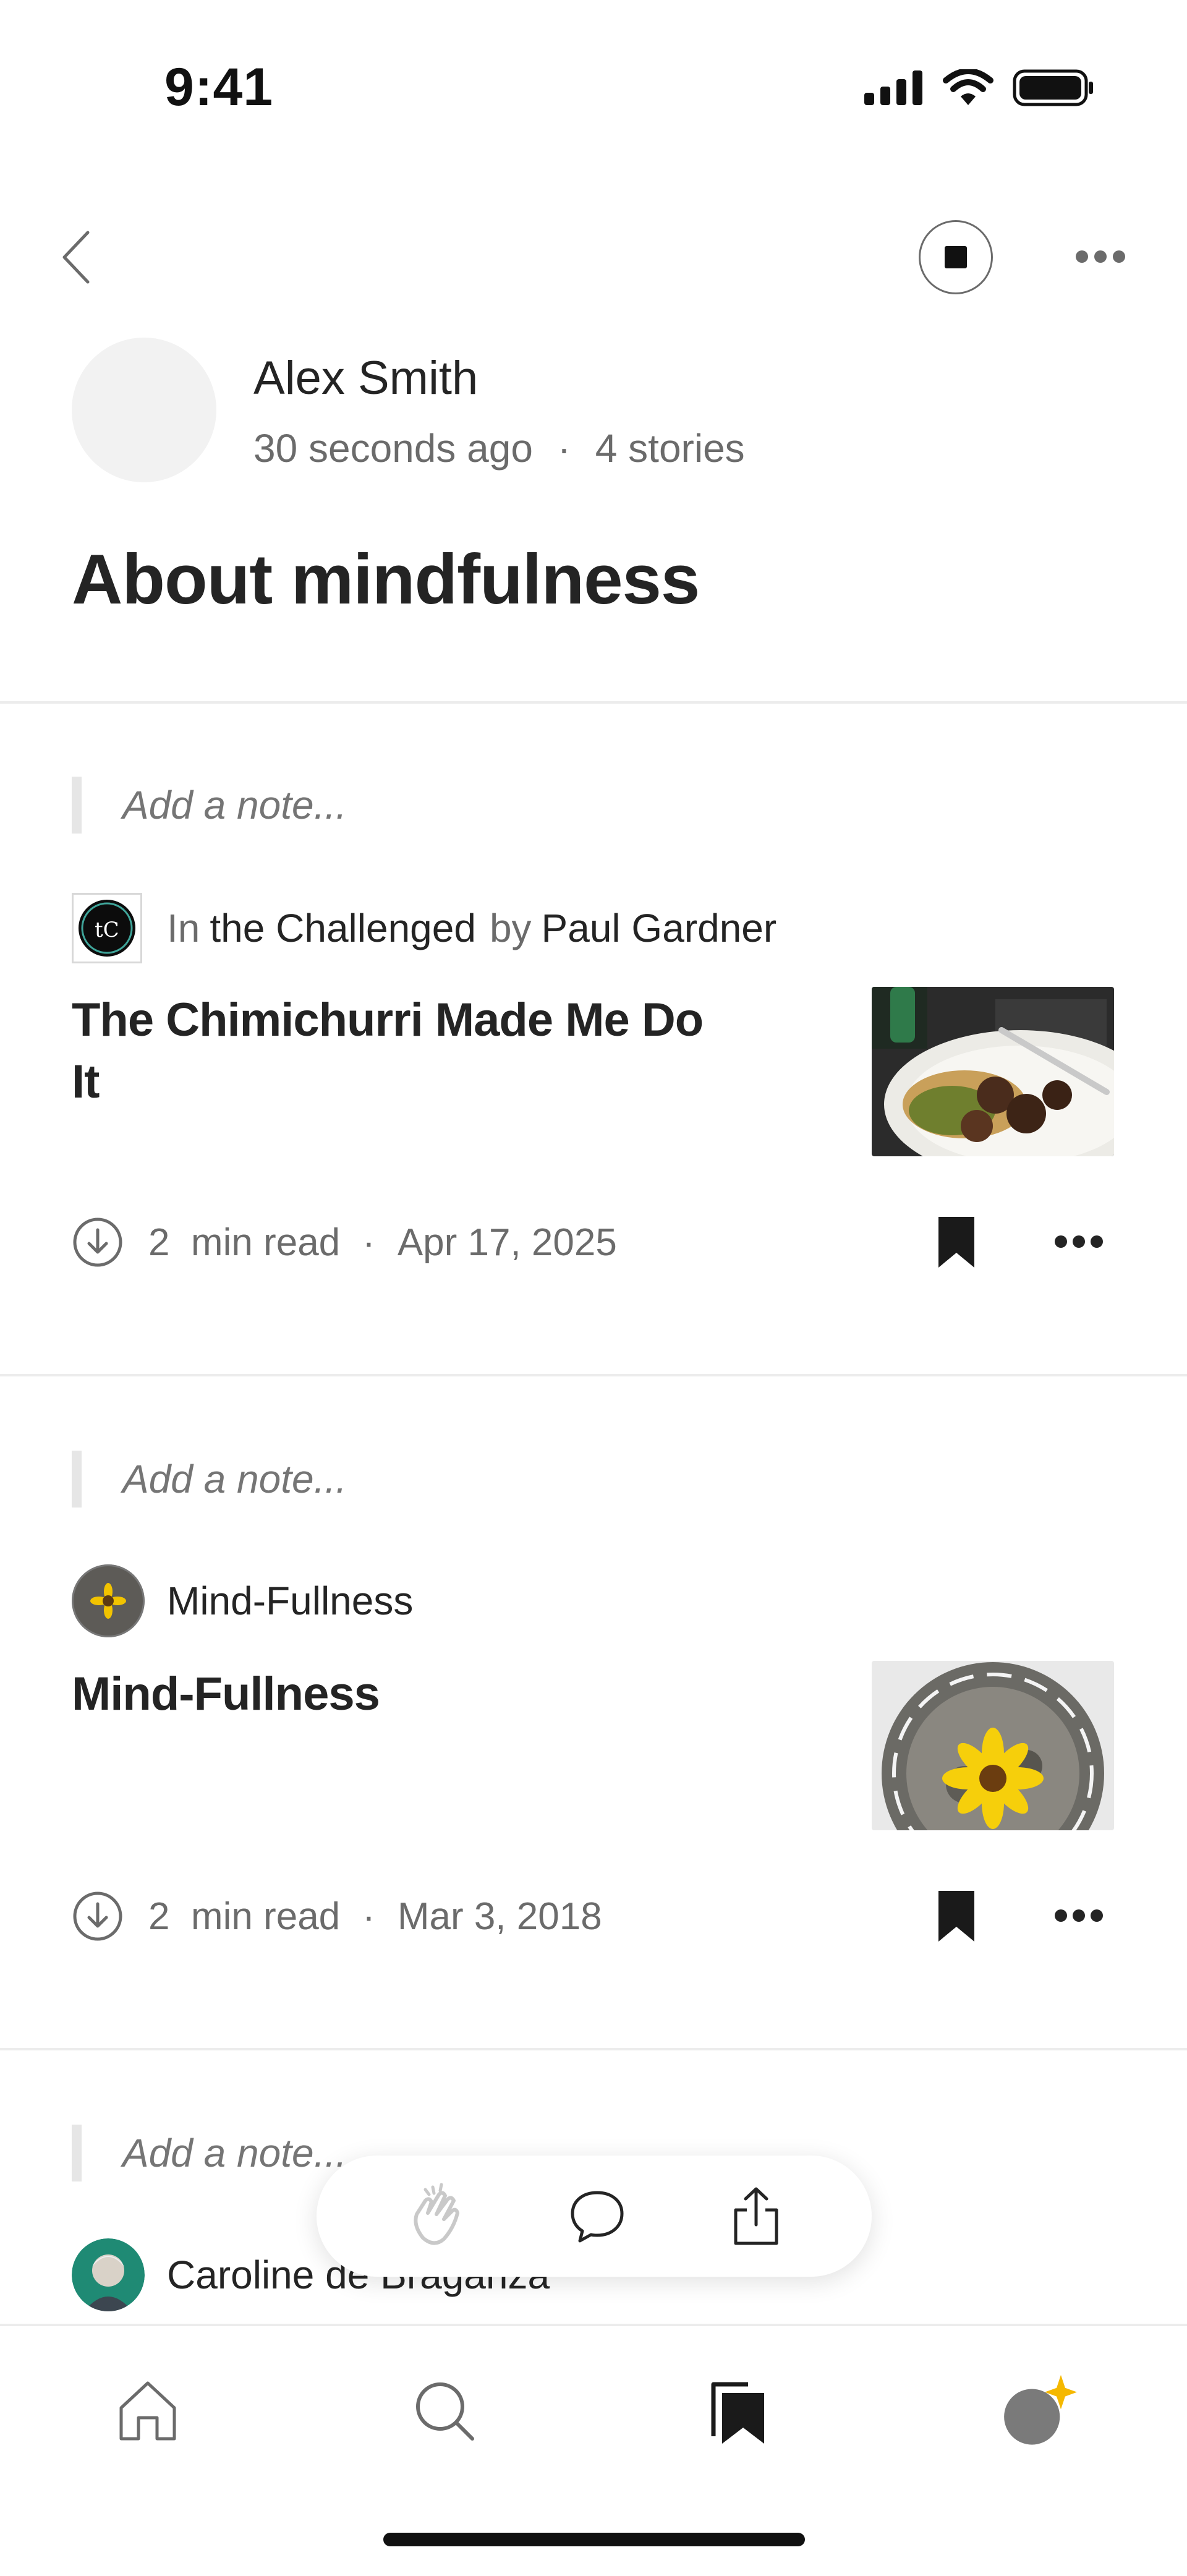 The height and width of the screenshot is (2576, 1187). I want to click on back-button, so click(78, 257).